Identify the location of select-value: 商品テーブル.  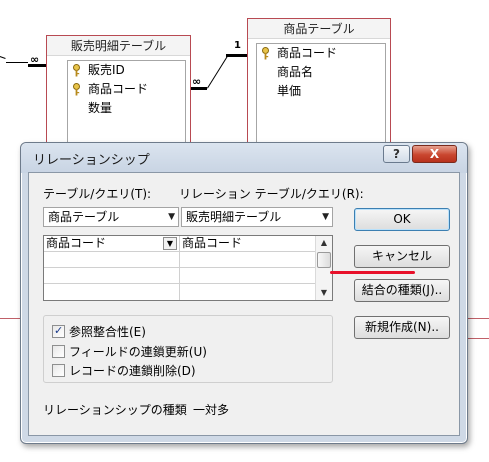
(84, 217).